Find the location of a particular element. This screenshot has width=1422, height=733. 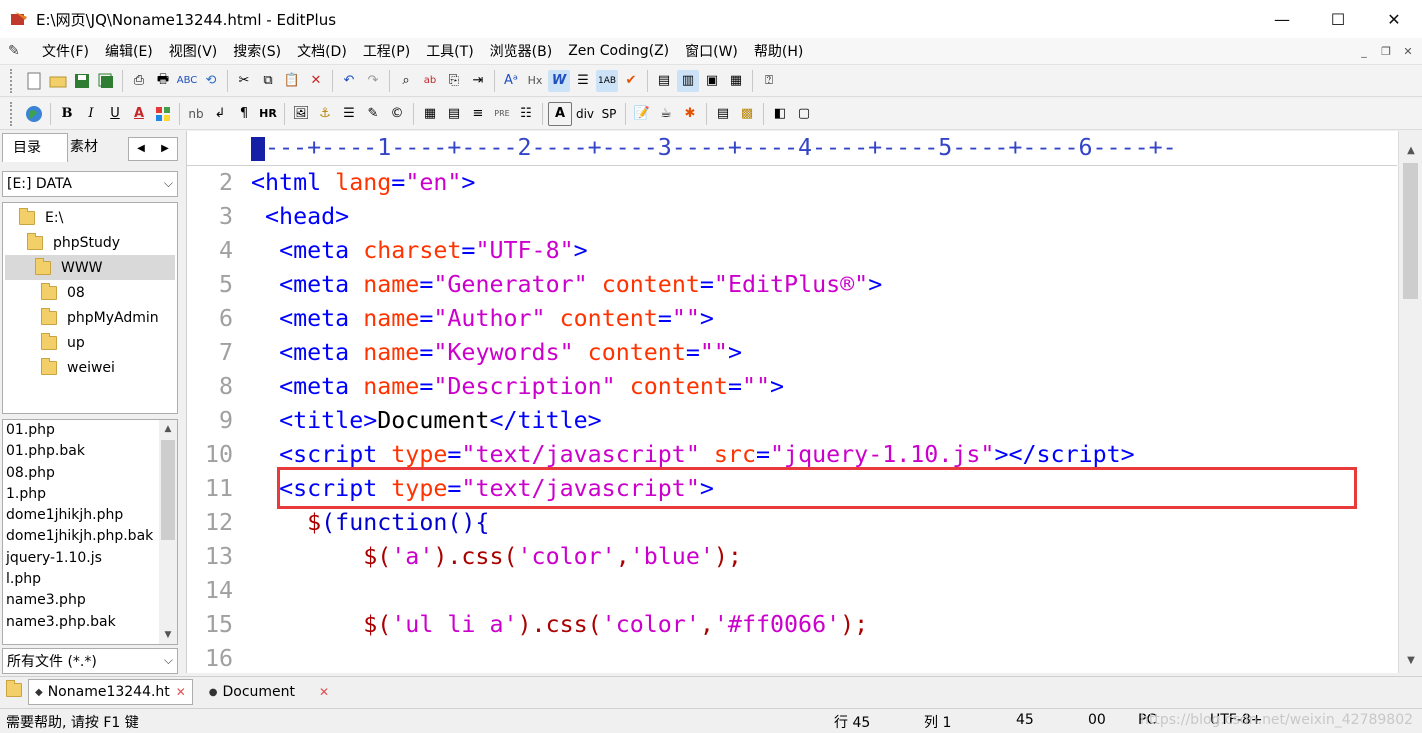

new-file-icon is located at coordinates (34, 81).